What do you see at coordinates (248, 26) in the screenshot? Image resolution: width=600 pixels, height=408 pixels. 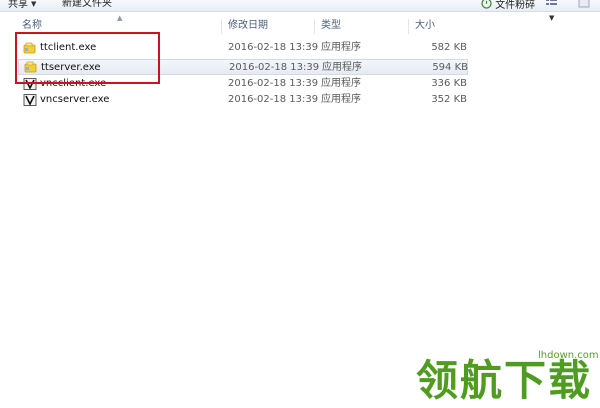 I see `column-date-header: 修改日期` at bounding box center [248, 26].